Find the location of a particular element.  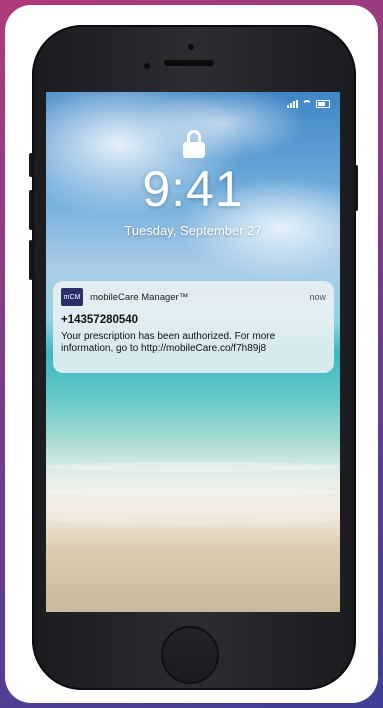

wifi-icon is located at coordinates (307, 104).